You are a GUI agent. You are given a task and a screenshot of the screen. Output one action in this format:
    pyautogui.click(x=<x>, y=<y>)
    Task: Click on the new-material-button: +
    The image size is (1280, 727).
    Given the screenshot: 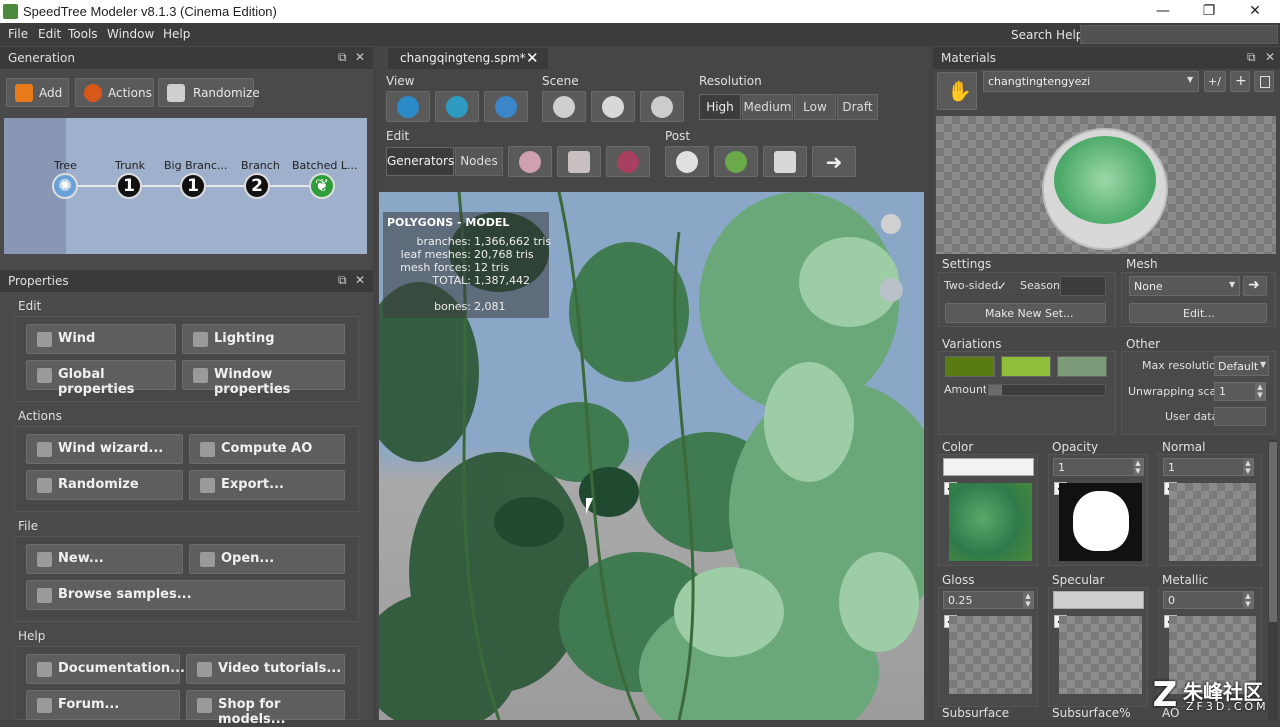 What is the action you would take?
    pyautogui.click(x=1240, y=81)
    